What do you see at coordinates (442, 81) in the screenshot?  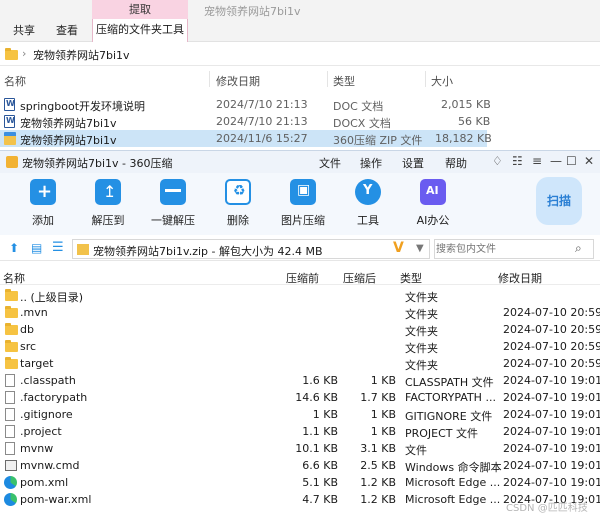 I see `column-size: 大小` at bounding box center [442, 81].